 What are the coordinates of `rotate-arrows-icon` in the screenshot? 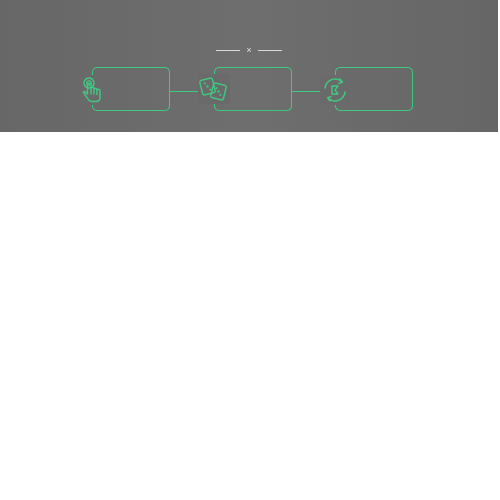 It's located at (335, 90).